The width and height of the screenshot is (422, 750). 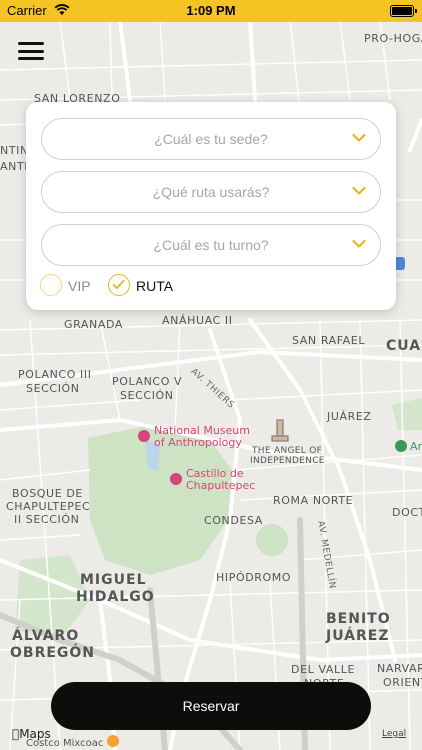 What do you see at coordinates (79, 286) in the screenshot?
I see `vip-label: VIP` at bounding box center [79, 286].